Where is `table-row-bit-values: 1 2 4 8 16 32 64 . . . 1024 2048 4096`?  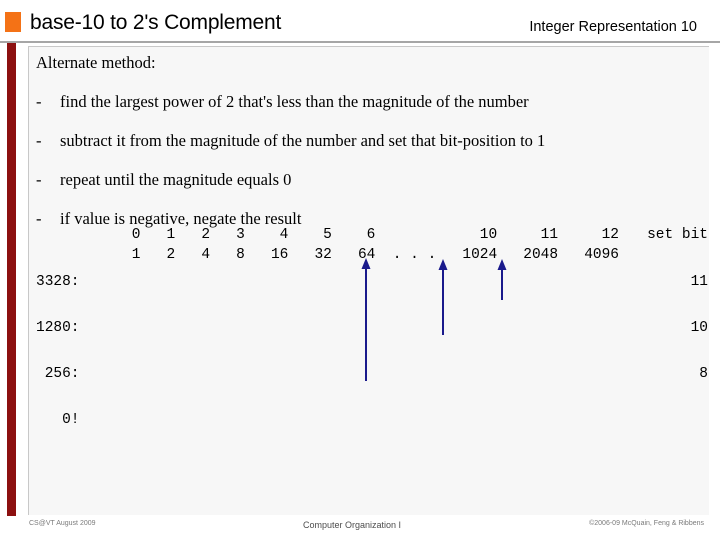
table-row-bit-values: 1 2 4 8 16 32 64 . . . 1024 2048 4096 is located at coordinates (372, 255).